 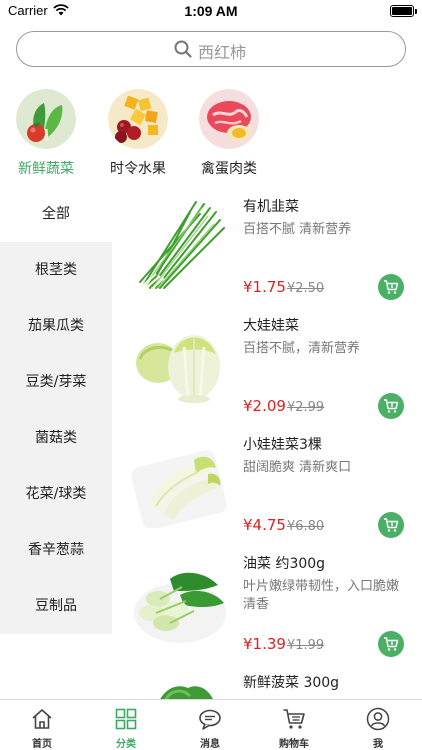 I want to click on current-price: ¥2.09, so click(x=264, y=406).